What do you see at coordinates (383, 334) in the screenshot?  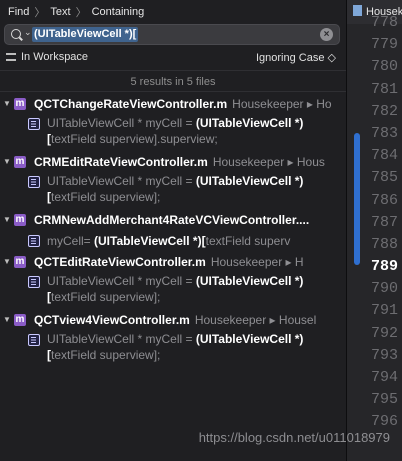 I see `line-number: 792` at bounding box center [383, 334].